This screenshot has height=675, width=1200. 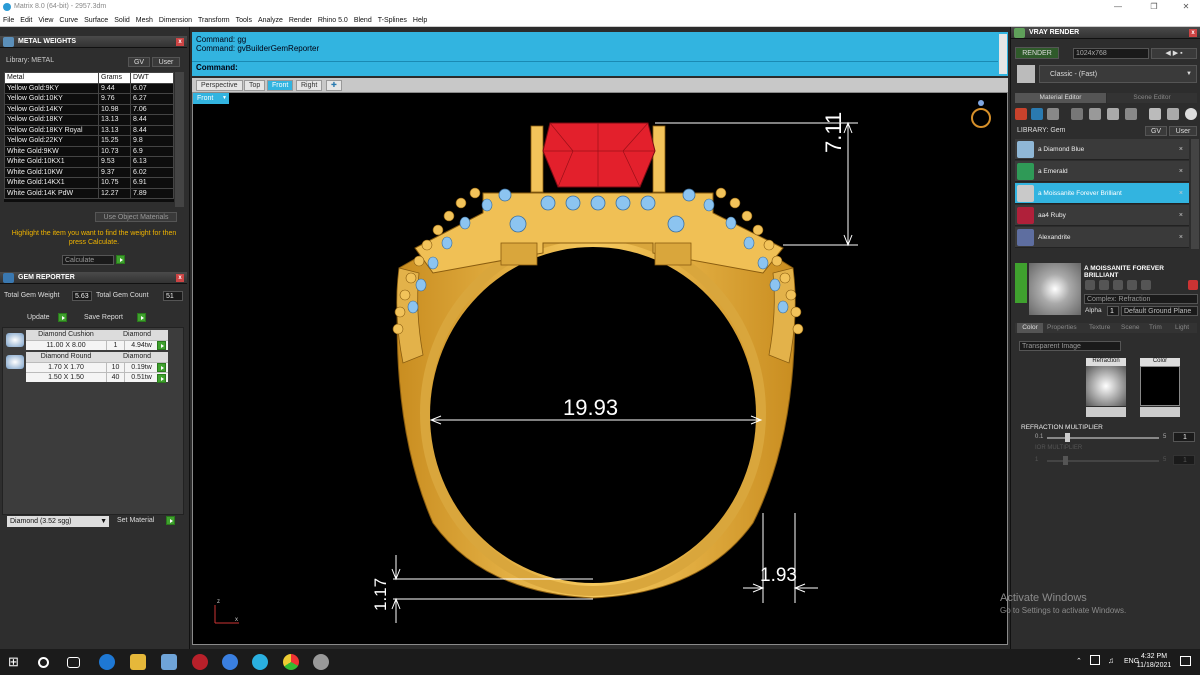 What do you see at coordinates (1106, 412) in the screenshot?
I see `refraction-swatch-controls` at bounding box center [1106, 412].